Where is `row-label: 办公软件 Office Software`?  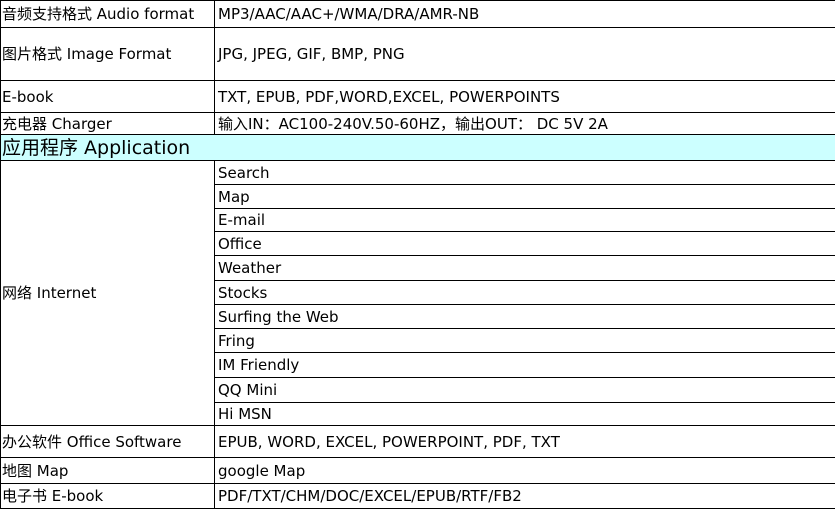
row-label: 办公软件 Office Software is located at coordinates (107, 441).